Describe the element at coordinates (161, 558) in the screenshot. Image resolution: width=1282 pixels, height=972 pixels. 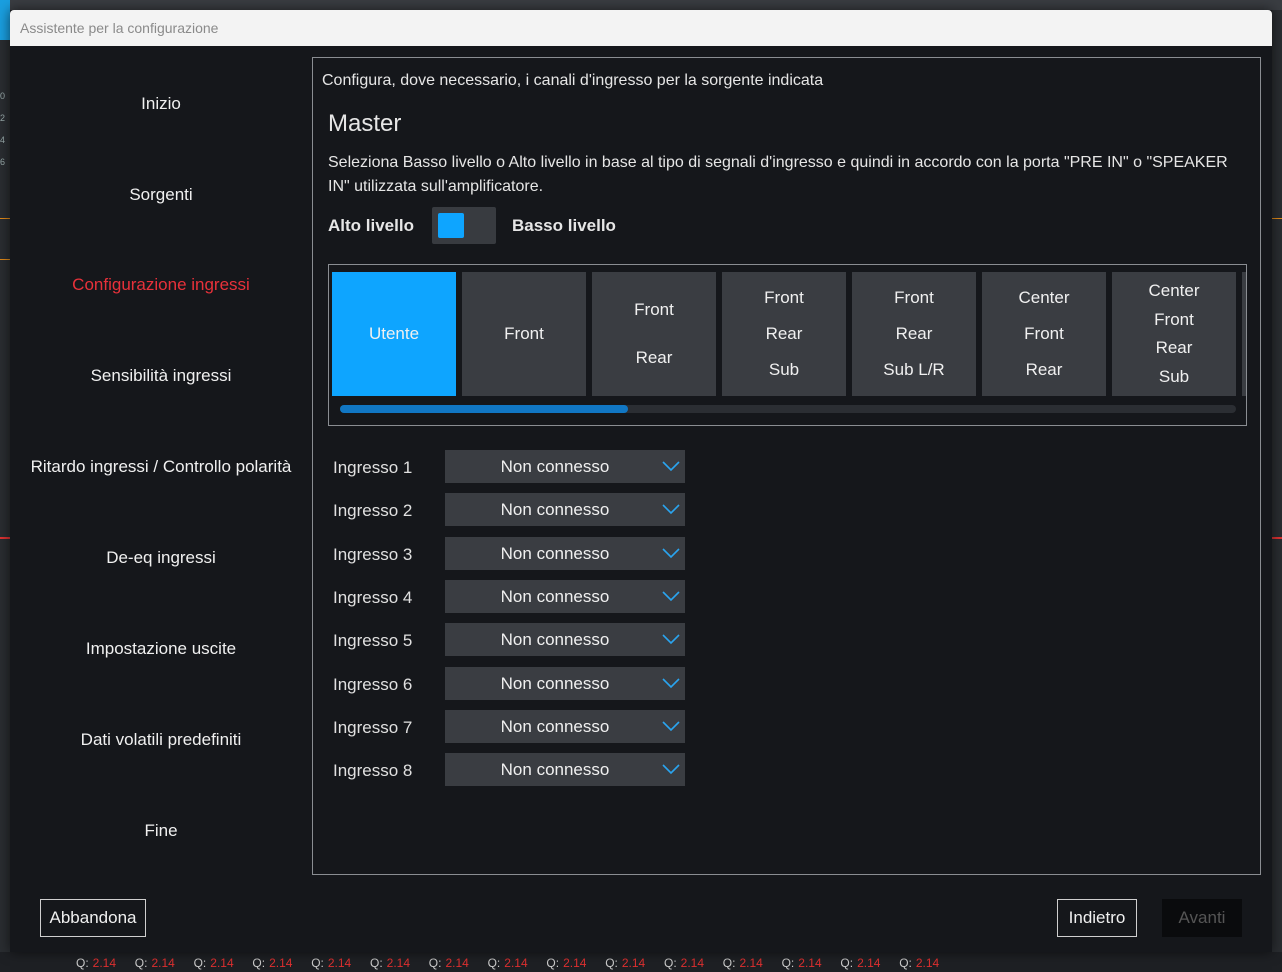
I see `nav-item-de-eq-ingressi: De-eq ingressi` at that location.